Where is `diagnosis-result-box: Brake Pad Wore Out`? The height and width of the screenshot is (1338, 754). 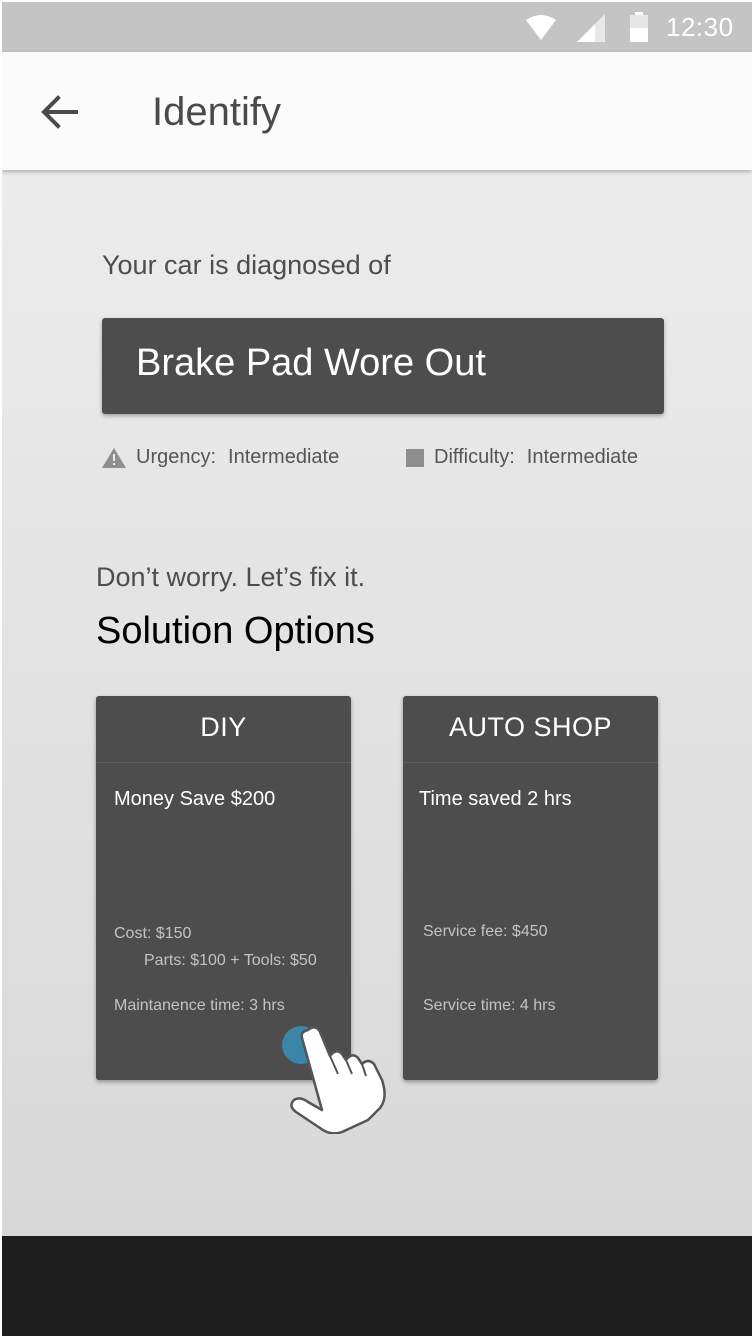
diagnosis-result-box: Brake Pad Wore Out is located at coordinates (383, 366).